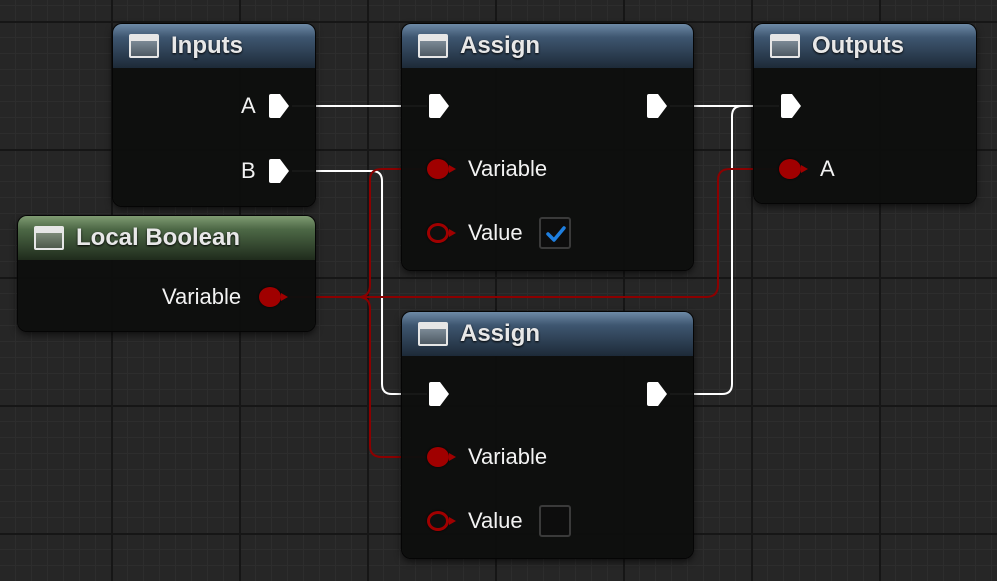 This screenshot has height=581, width=997. I want to click on local-boolean-node-header: Local Boolean, so click(166, 238).